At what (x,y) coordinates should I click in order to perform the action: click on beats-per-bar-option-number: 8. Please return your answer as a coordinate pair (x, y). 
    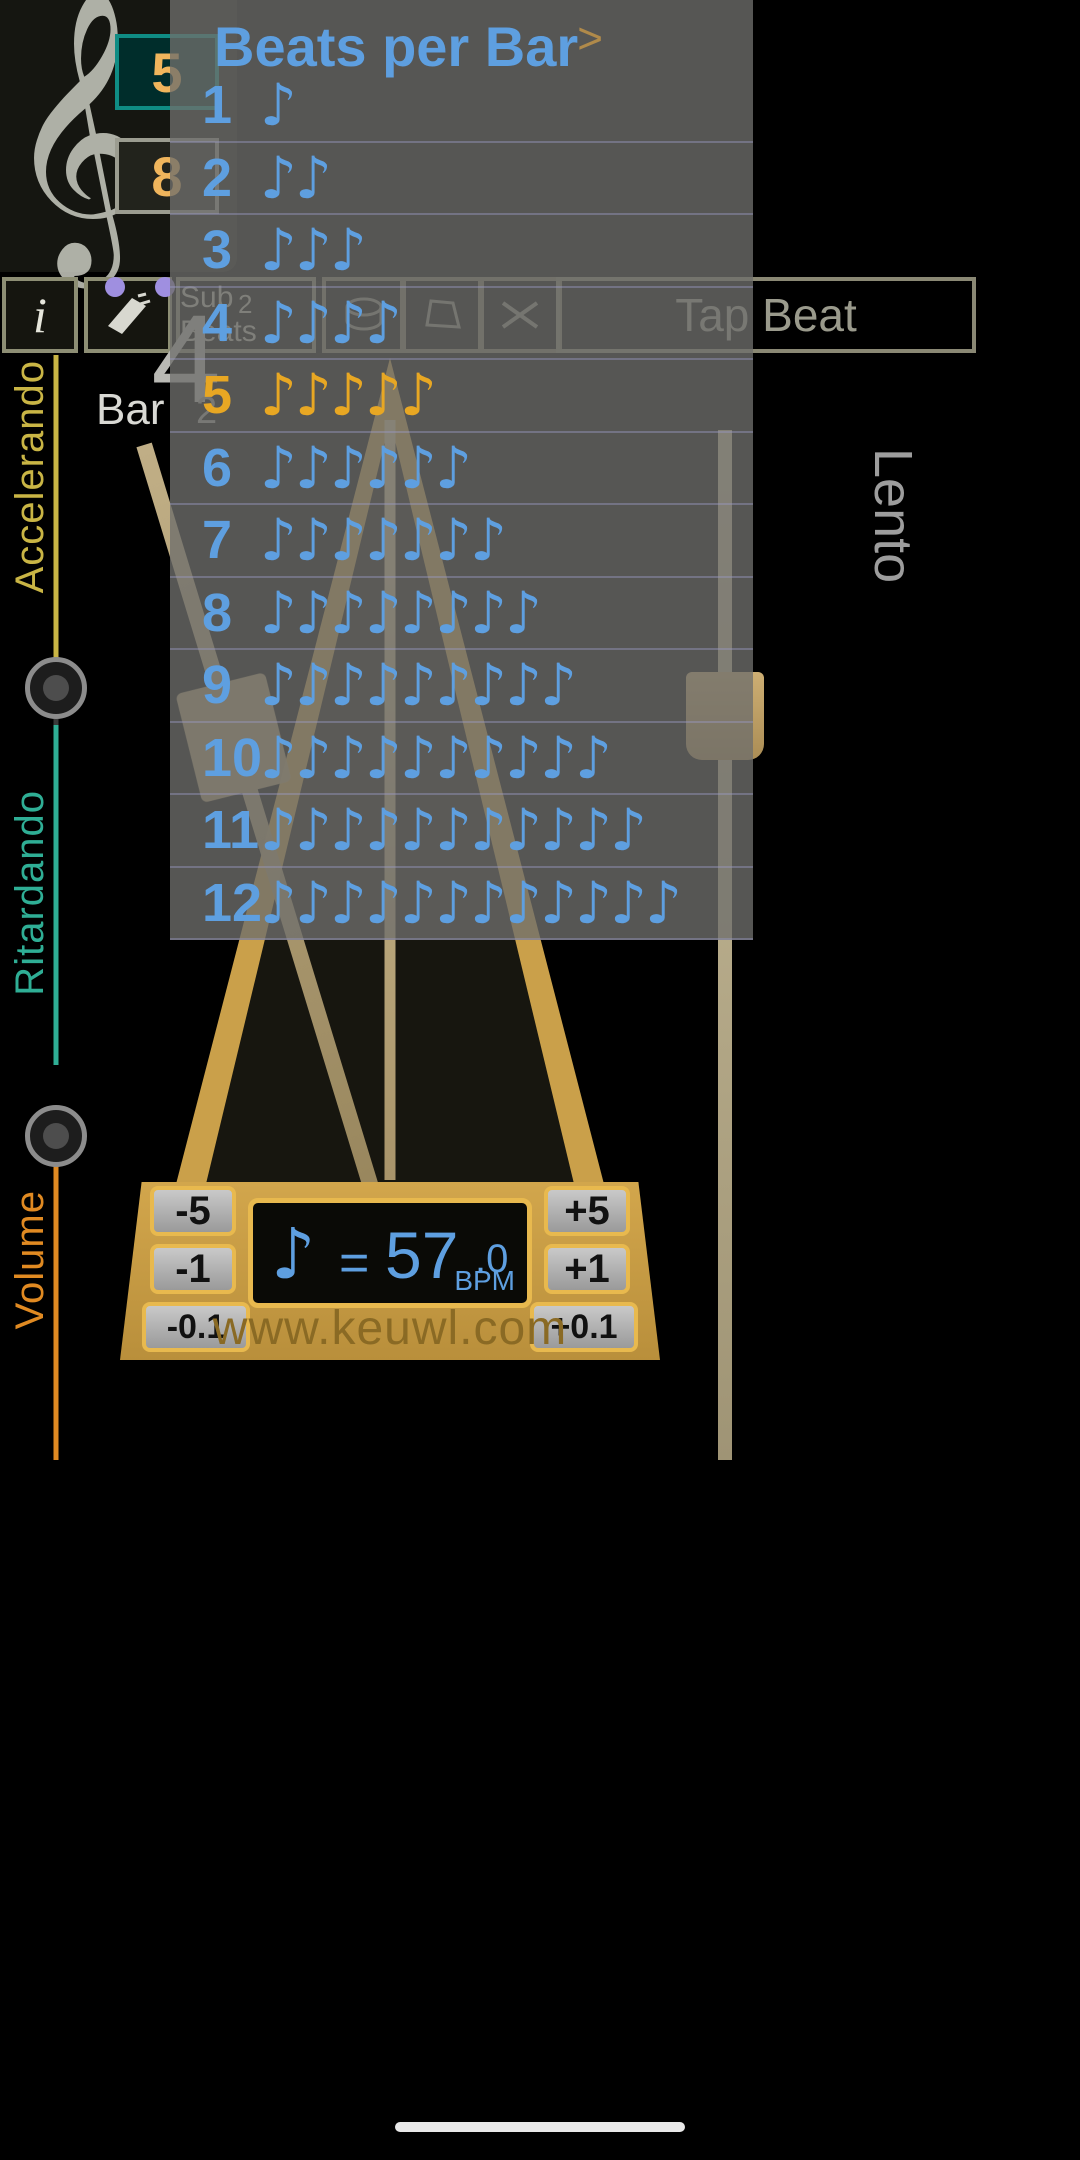
    Looking at the image, I should click on (217, 612).